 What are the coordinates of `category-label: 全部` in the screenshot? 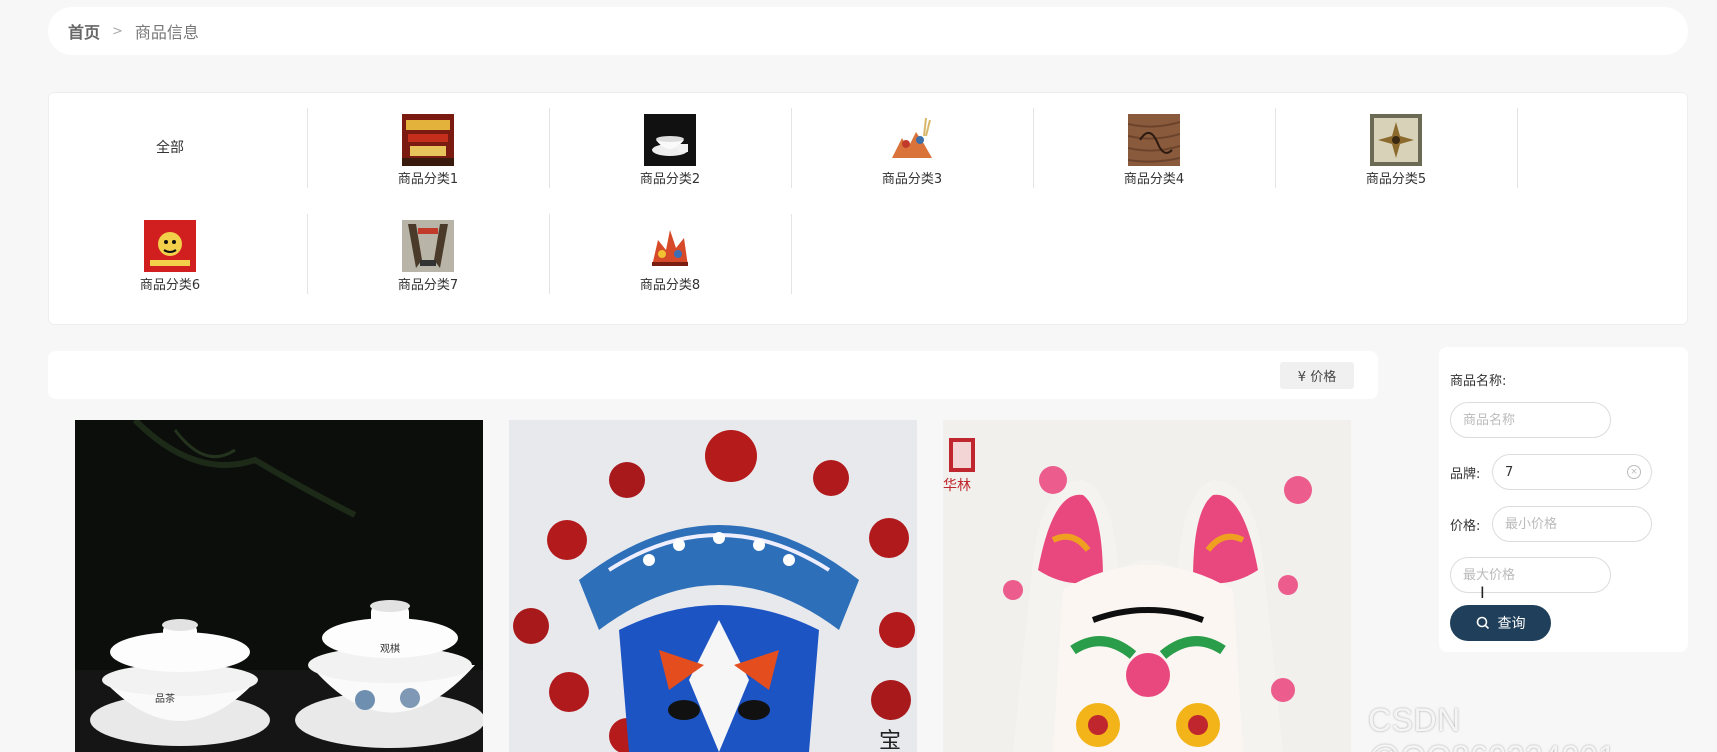 It's located at (170, 148).